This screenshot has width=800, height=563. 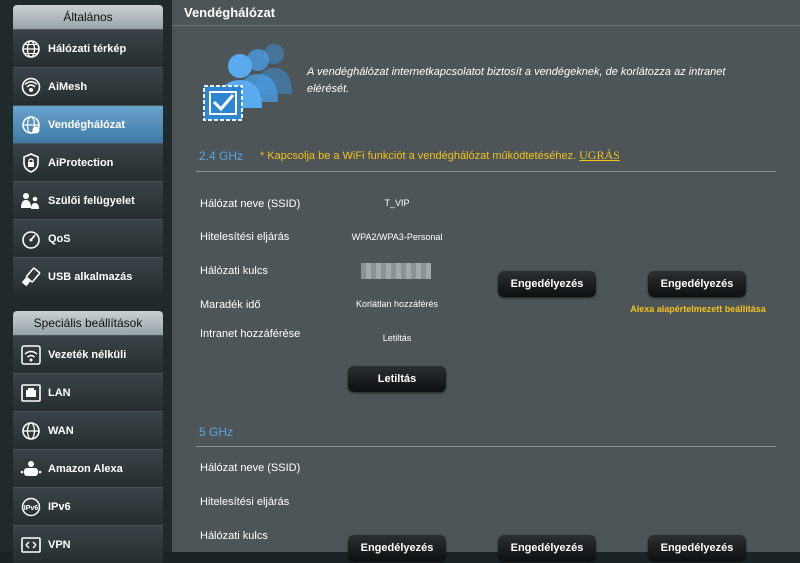 I want to click on mesh-icon, so click(x=31, y=87).